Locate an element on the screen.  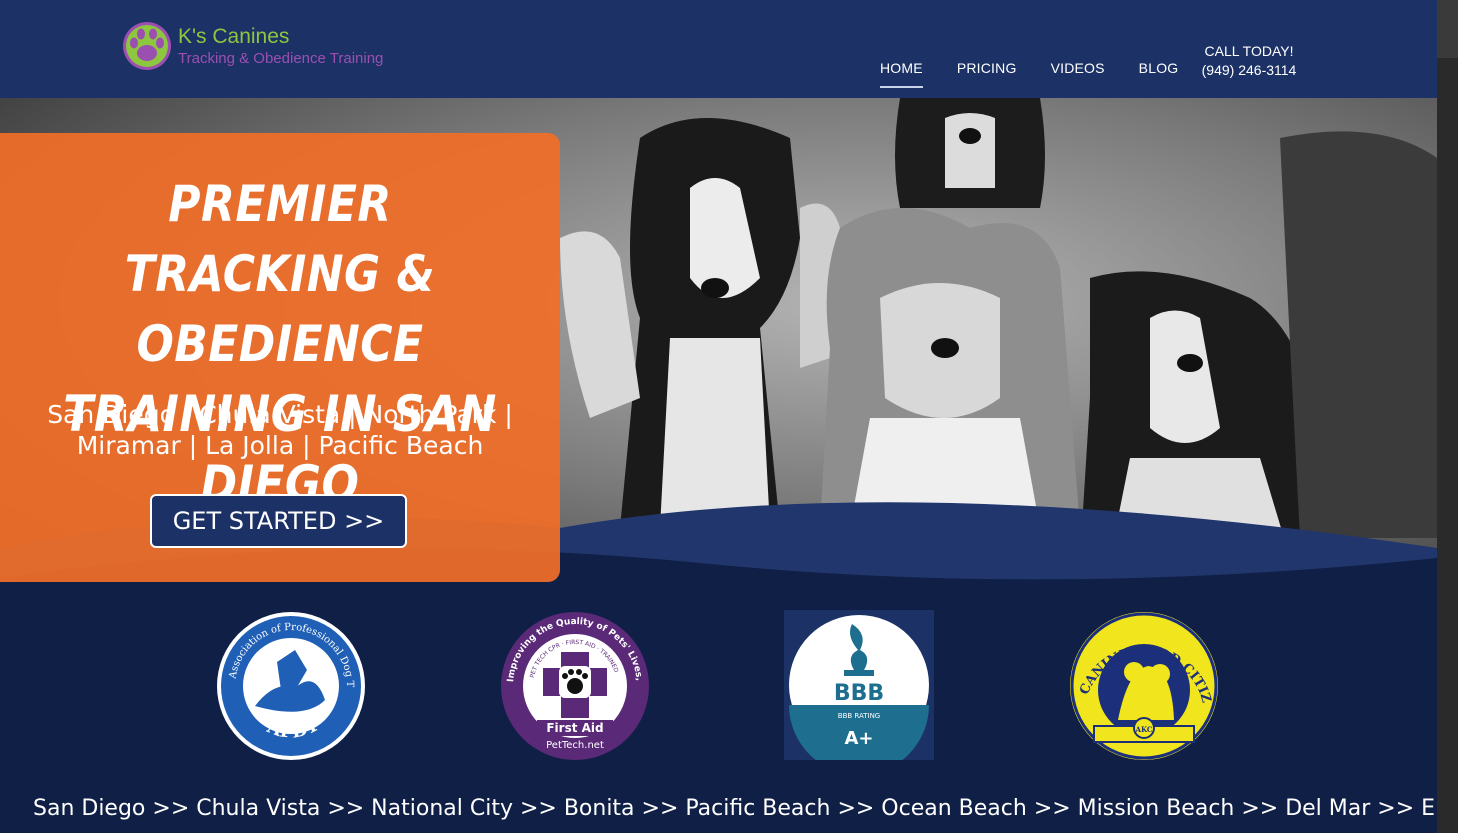
cgc-seal-text: AKC is located at coordinates (1144, 729).